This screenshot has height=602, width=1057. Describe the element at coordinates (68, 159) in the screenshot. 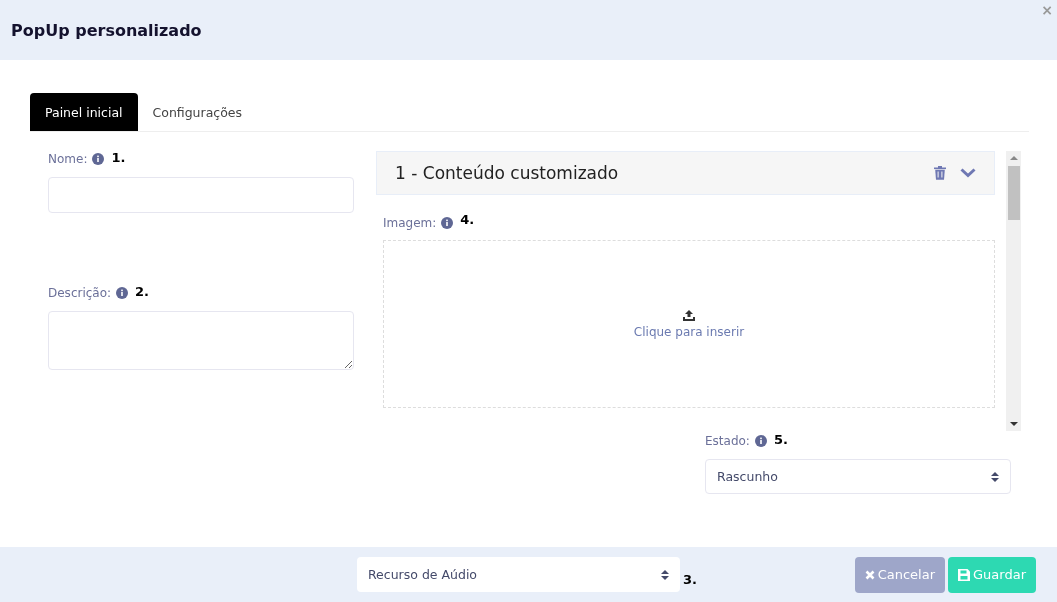

I see `field-label: Nome:` at that location.